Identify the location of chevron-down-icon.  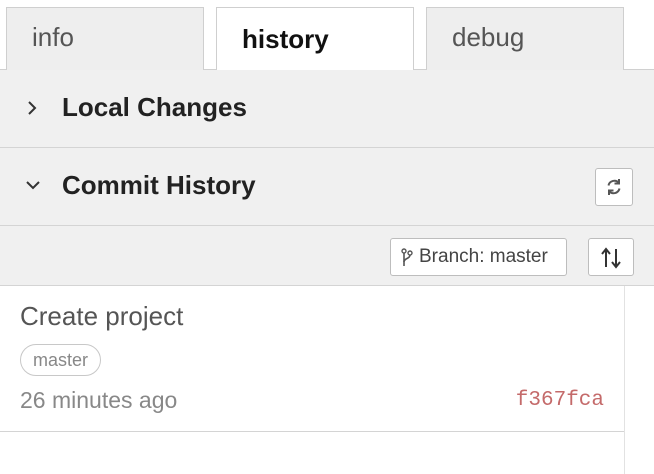
(33, 185).